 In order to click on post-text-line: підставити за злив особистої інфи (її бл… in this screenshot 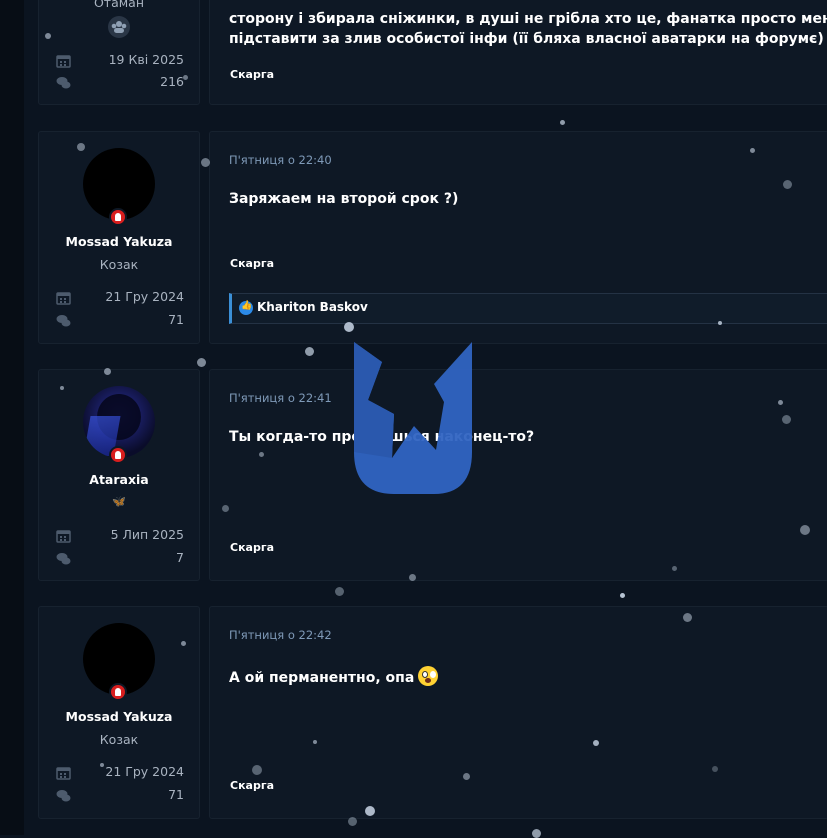, I will do `click(528, 39)`.